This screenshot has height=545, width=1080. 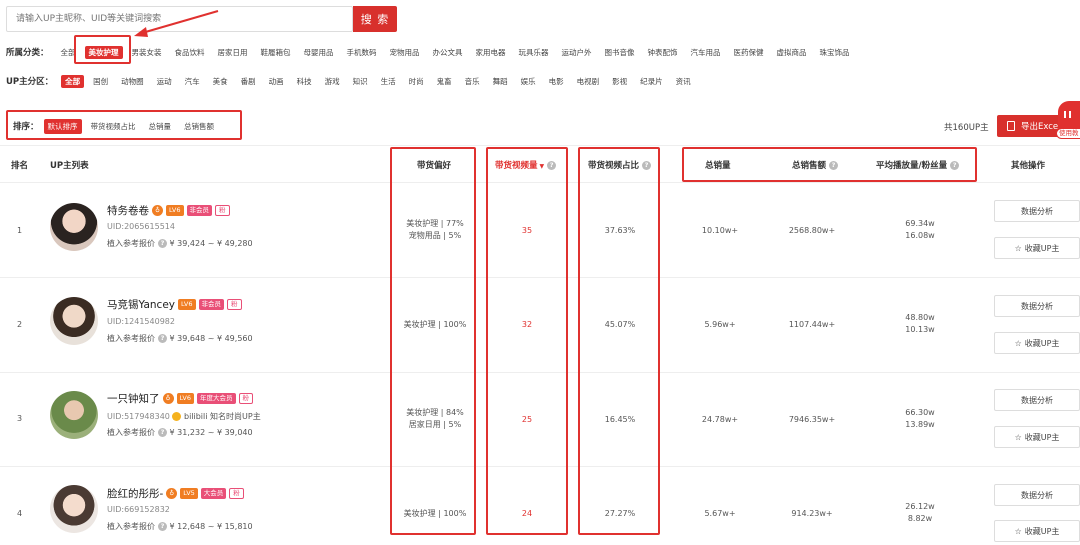 I want to click on zone-chip: 科技, so click(x=304, y=81).